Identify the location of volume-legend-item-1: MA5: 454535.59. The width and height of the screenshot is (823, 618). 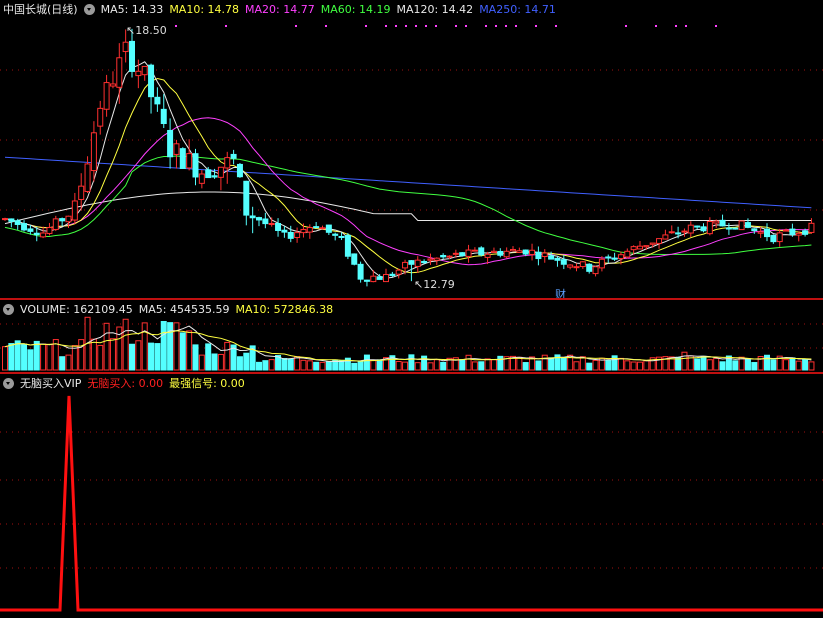
(184, 309).